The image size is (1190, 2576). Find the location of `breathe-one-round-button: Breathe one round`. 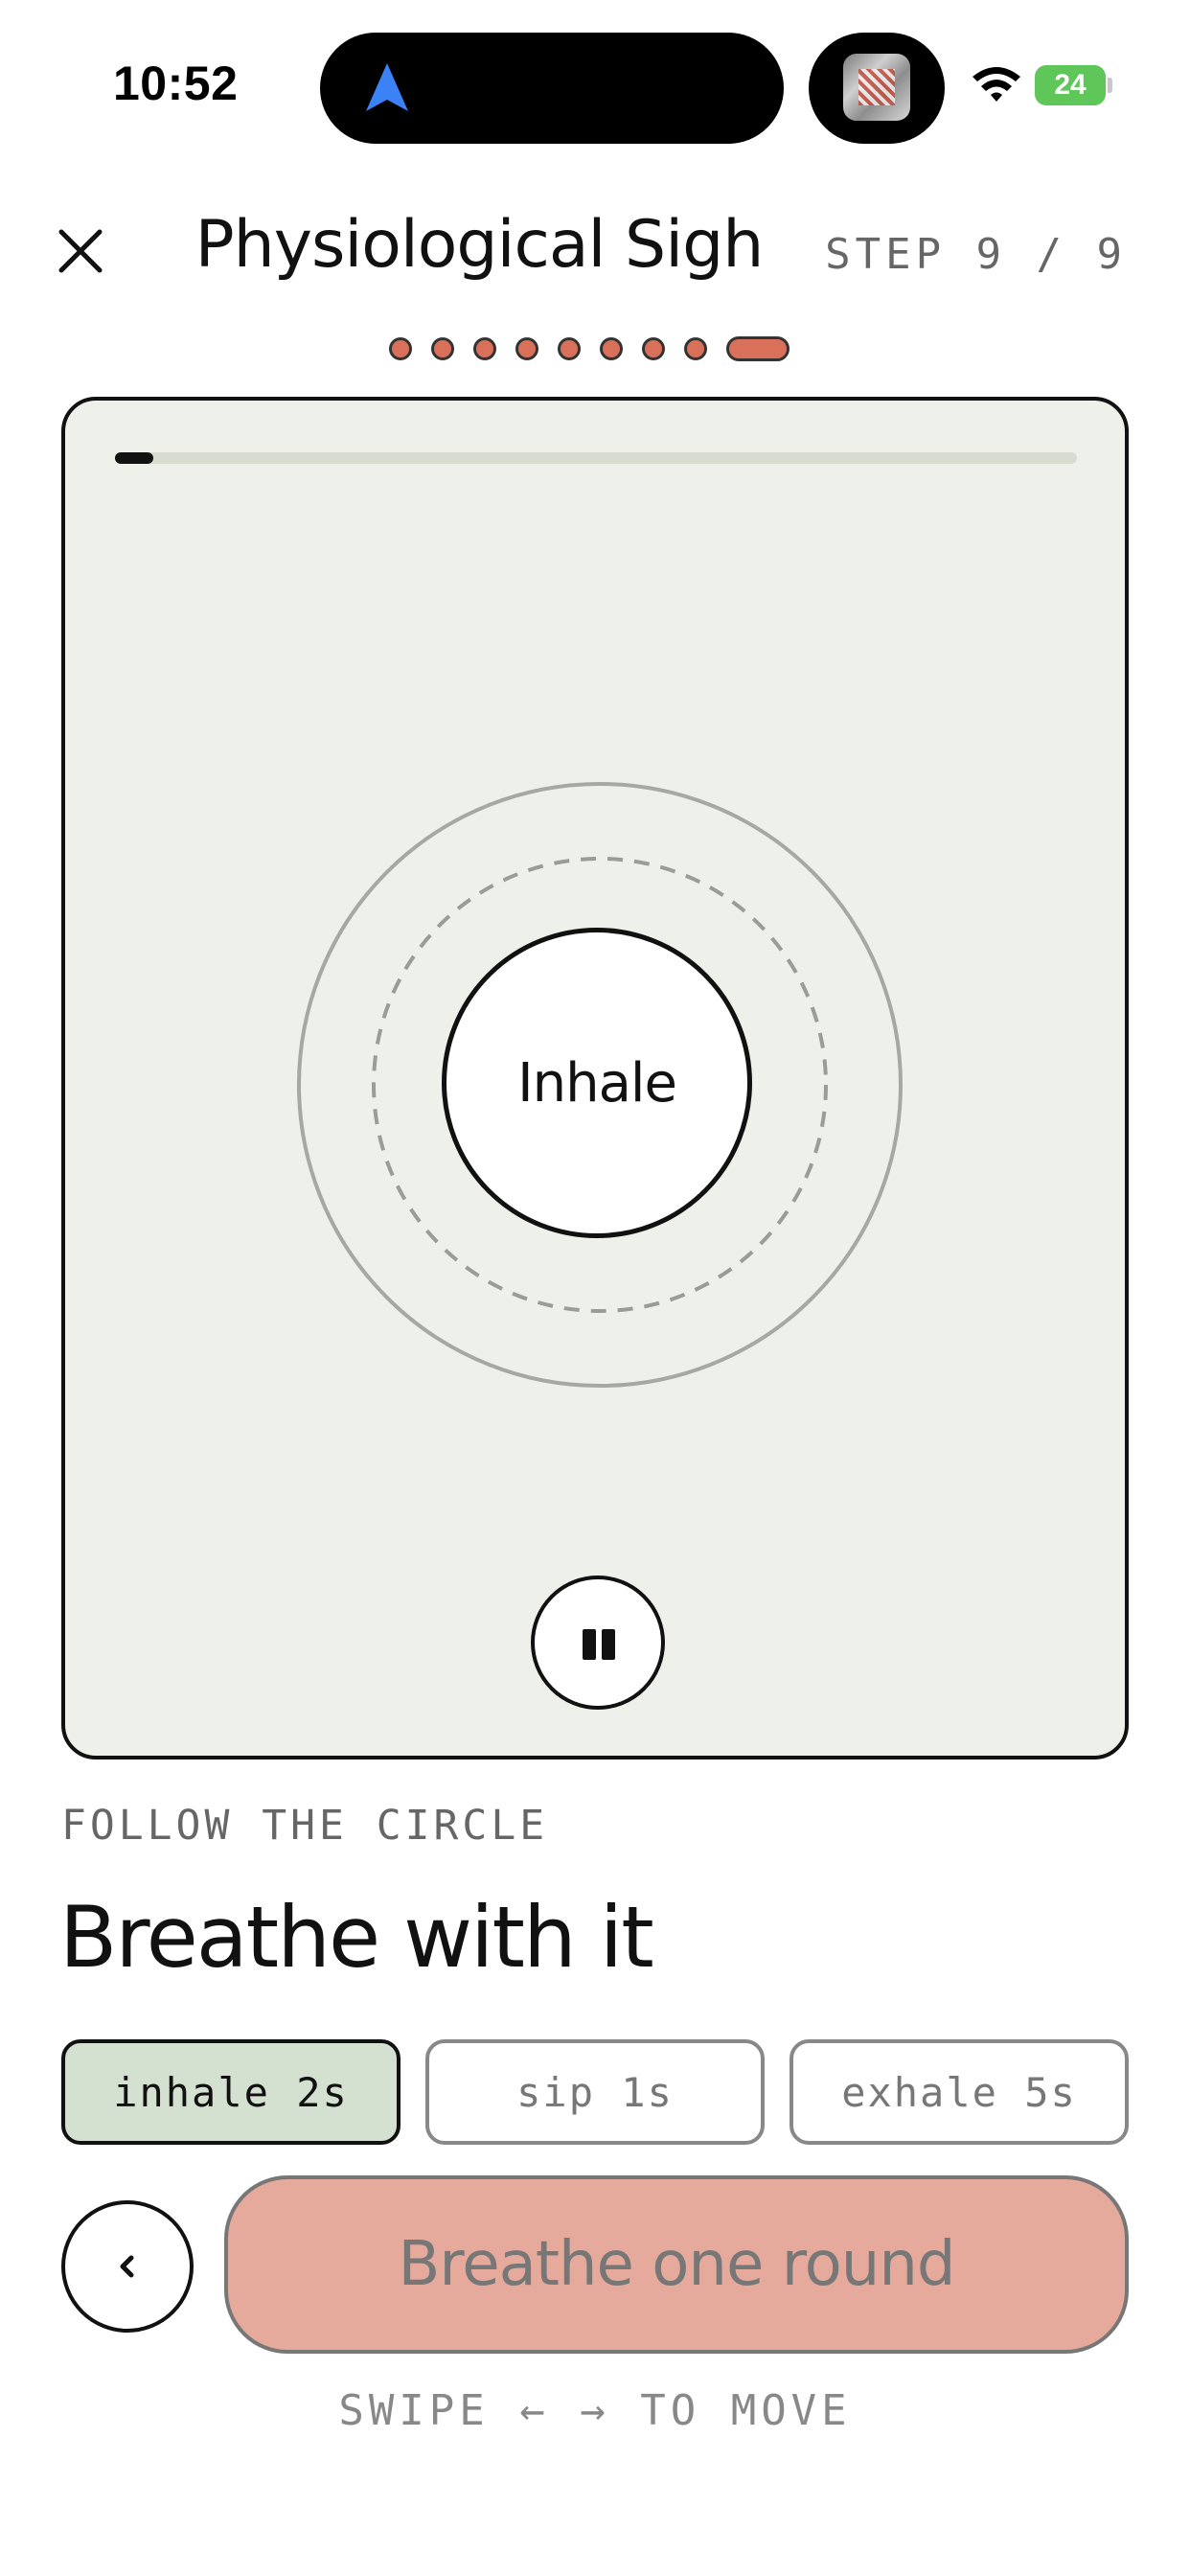

breathe-one-round-button: Breathe one round is located at coordinates (677, 2264).